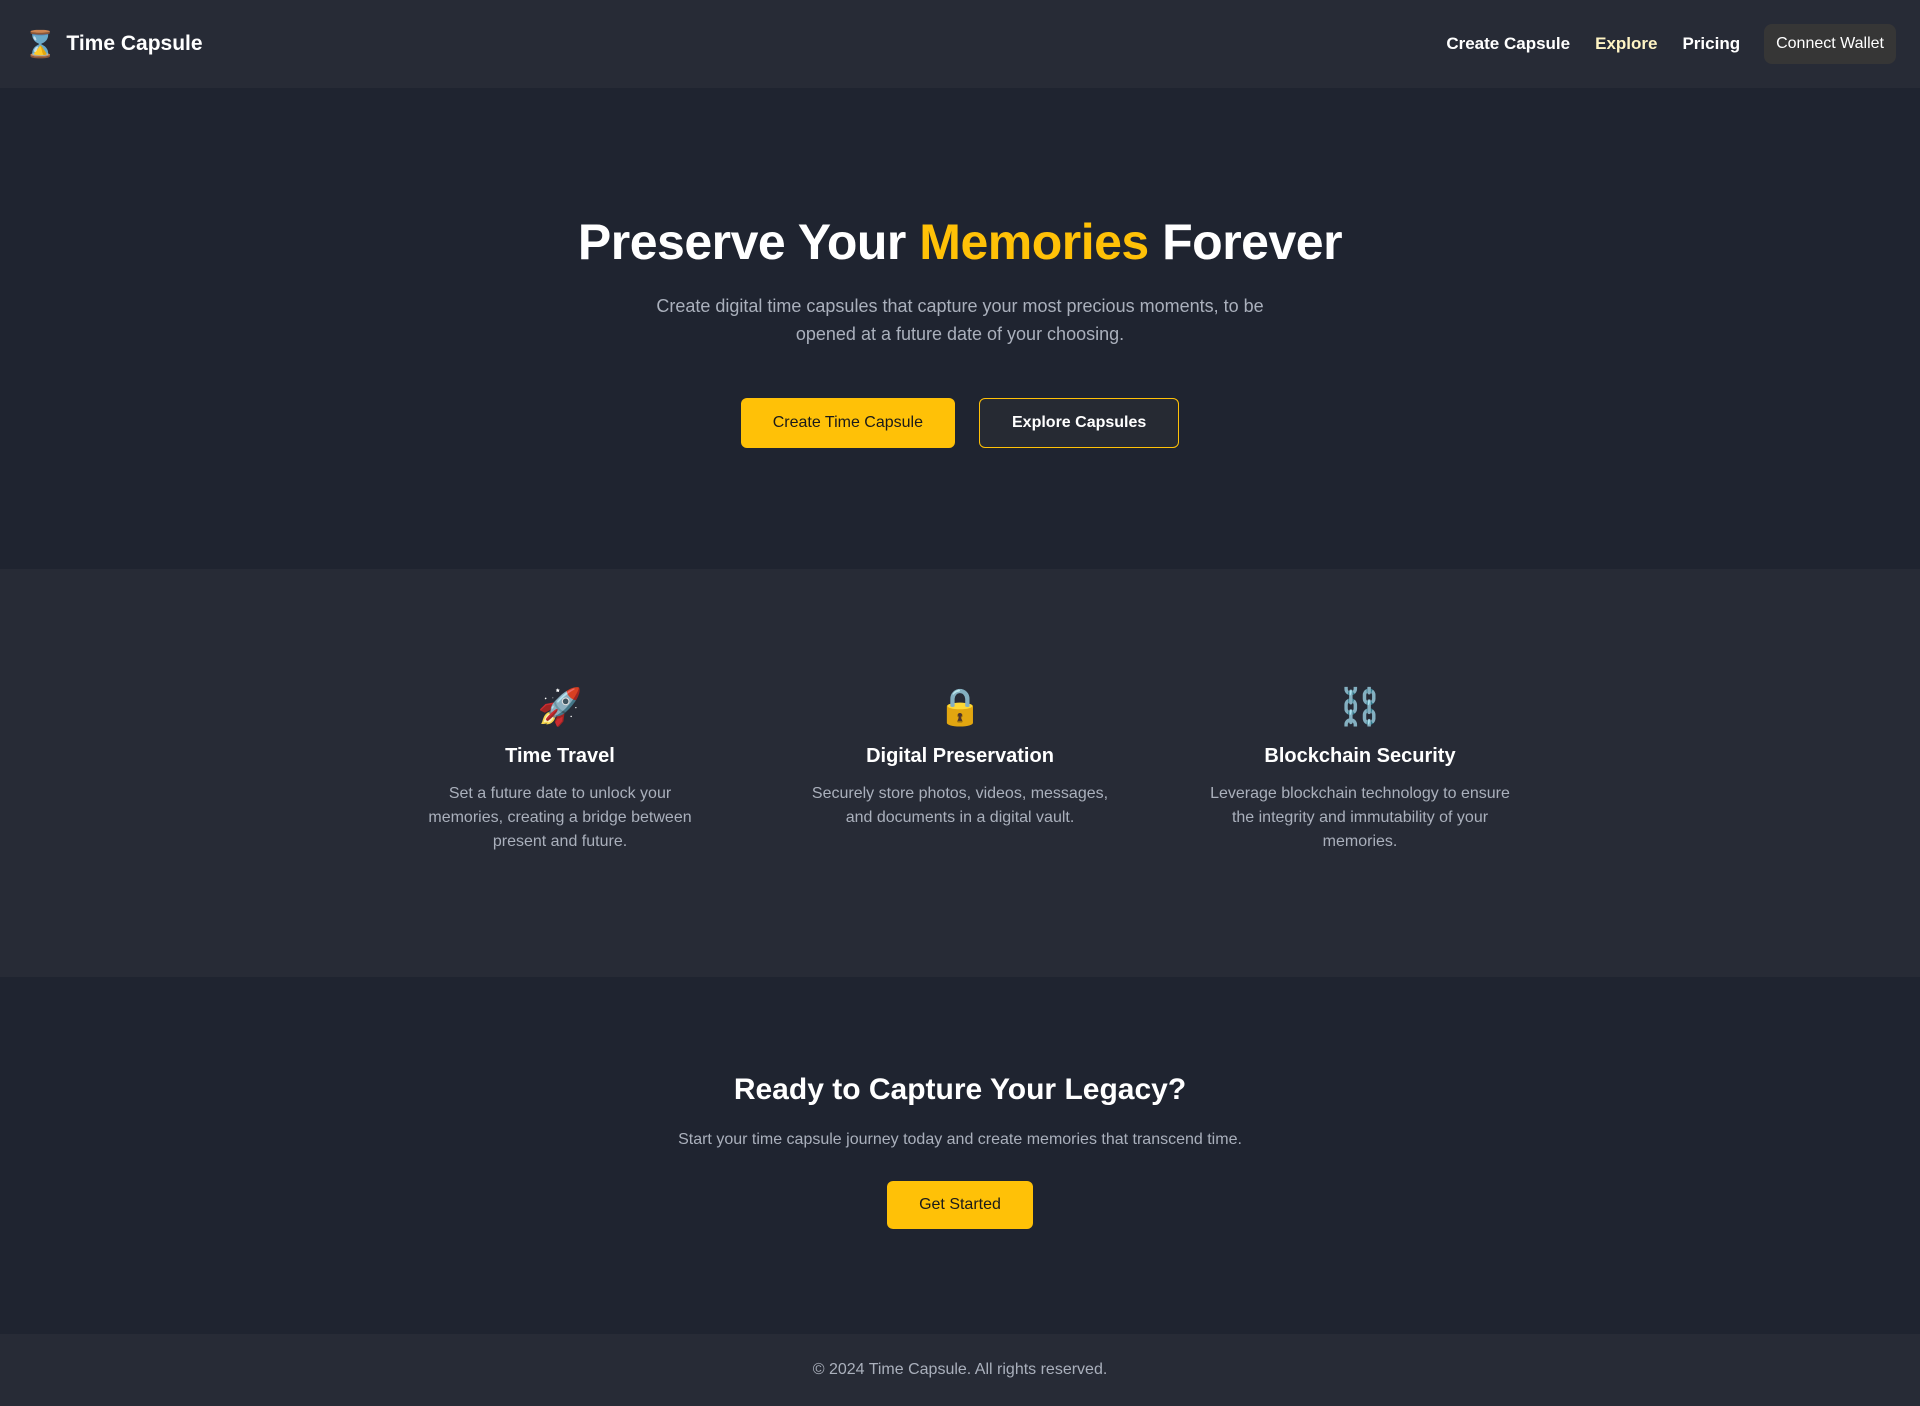 This screenshot has height=1406, width=1920. I want to click on nav-create-capsule: Create Capsule, so click(1508, 44).